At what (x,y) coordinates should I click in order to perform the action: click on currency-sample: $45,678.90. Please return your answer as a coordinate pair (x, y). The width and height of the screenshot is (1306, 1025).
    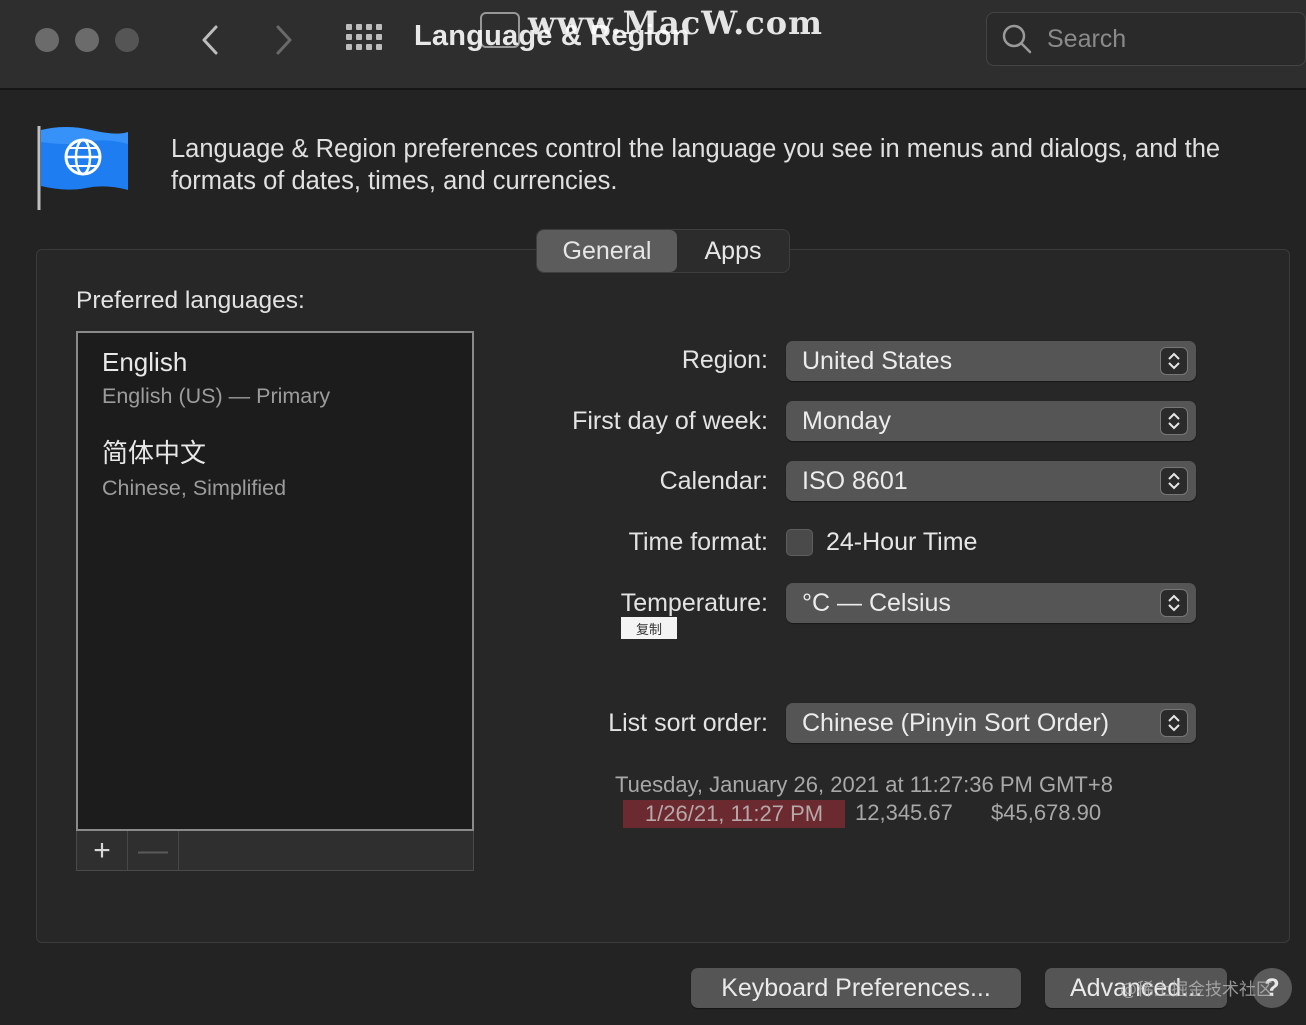
    Looking at the image, I should click on (1046, 812).